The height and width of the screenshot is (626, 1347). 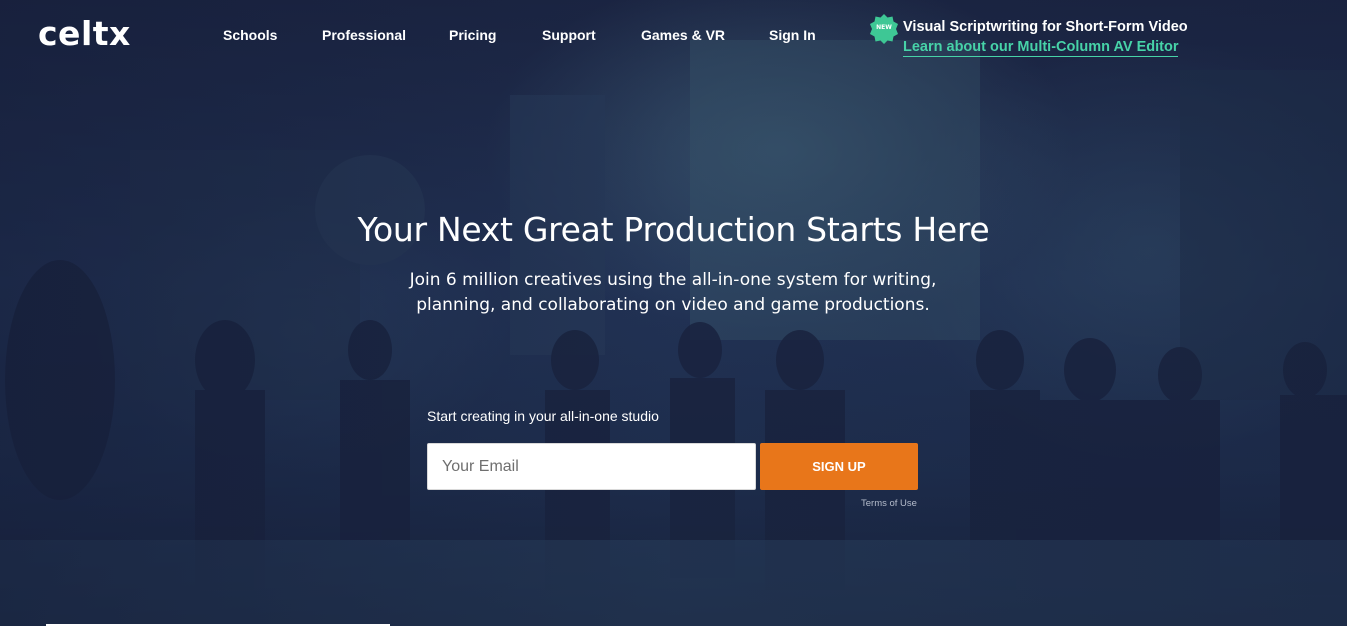 What do you see at coordinates (683, 35) in the screenshot?
I see `nav-item-games-vr: Games & VR` at bounding box center [683, 35].